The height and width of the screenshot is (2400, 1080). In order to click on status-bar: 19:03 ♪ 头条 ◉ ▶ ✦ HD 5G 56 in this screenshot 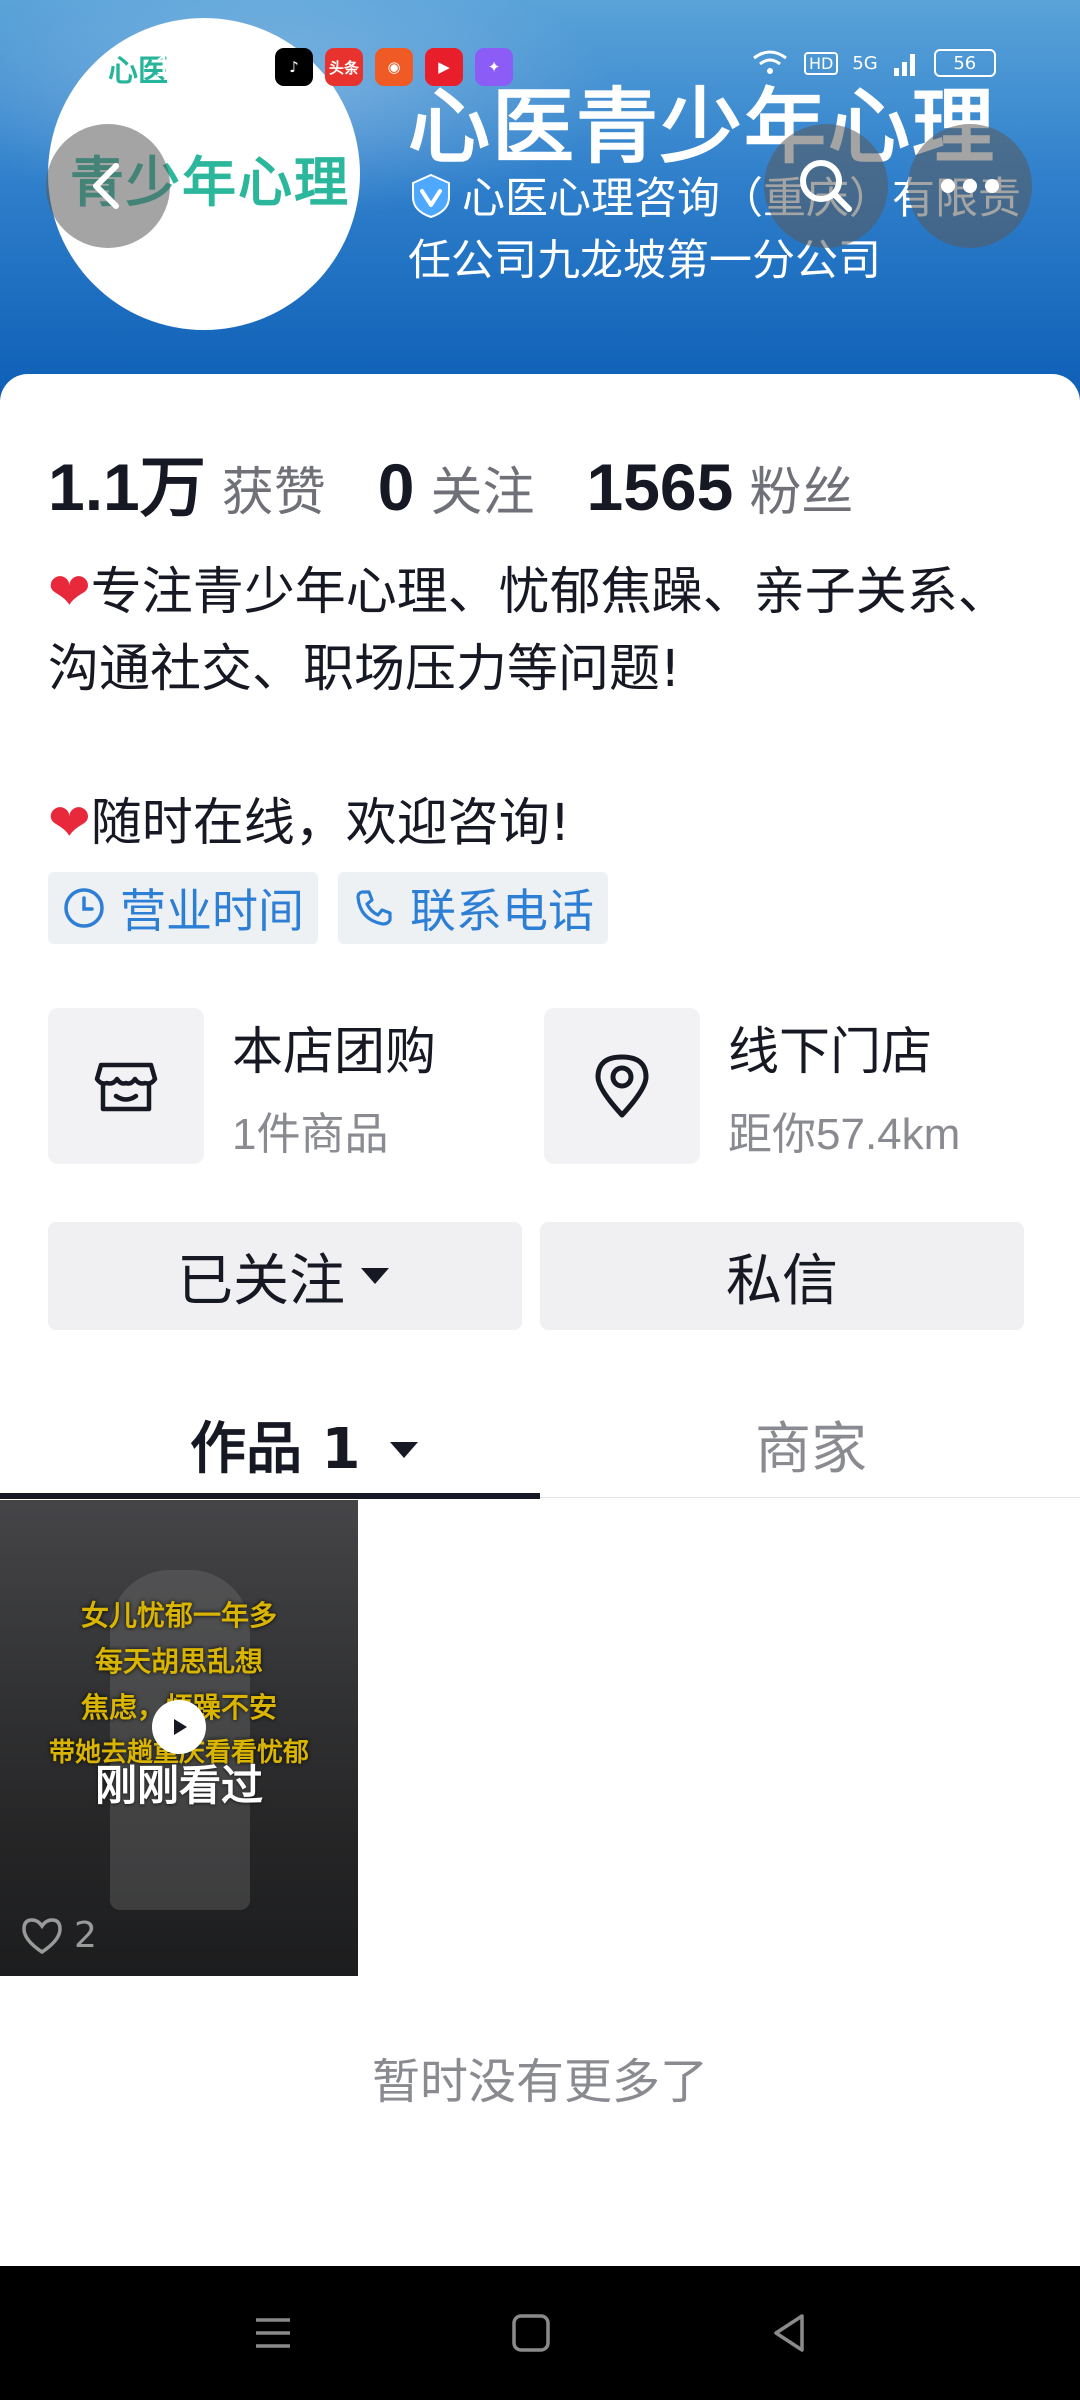, I will do `click(540, 68)`.